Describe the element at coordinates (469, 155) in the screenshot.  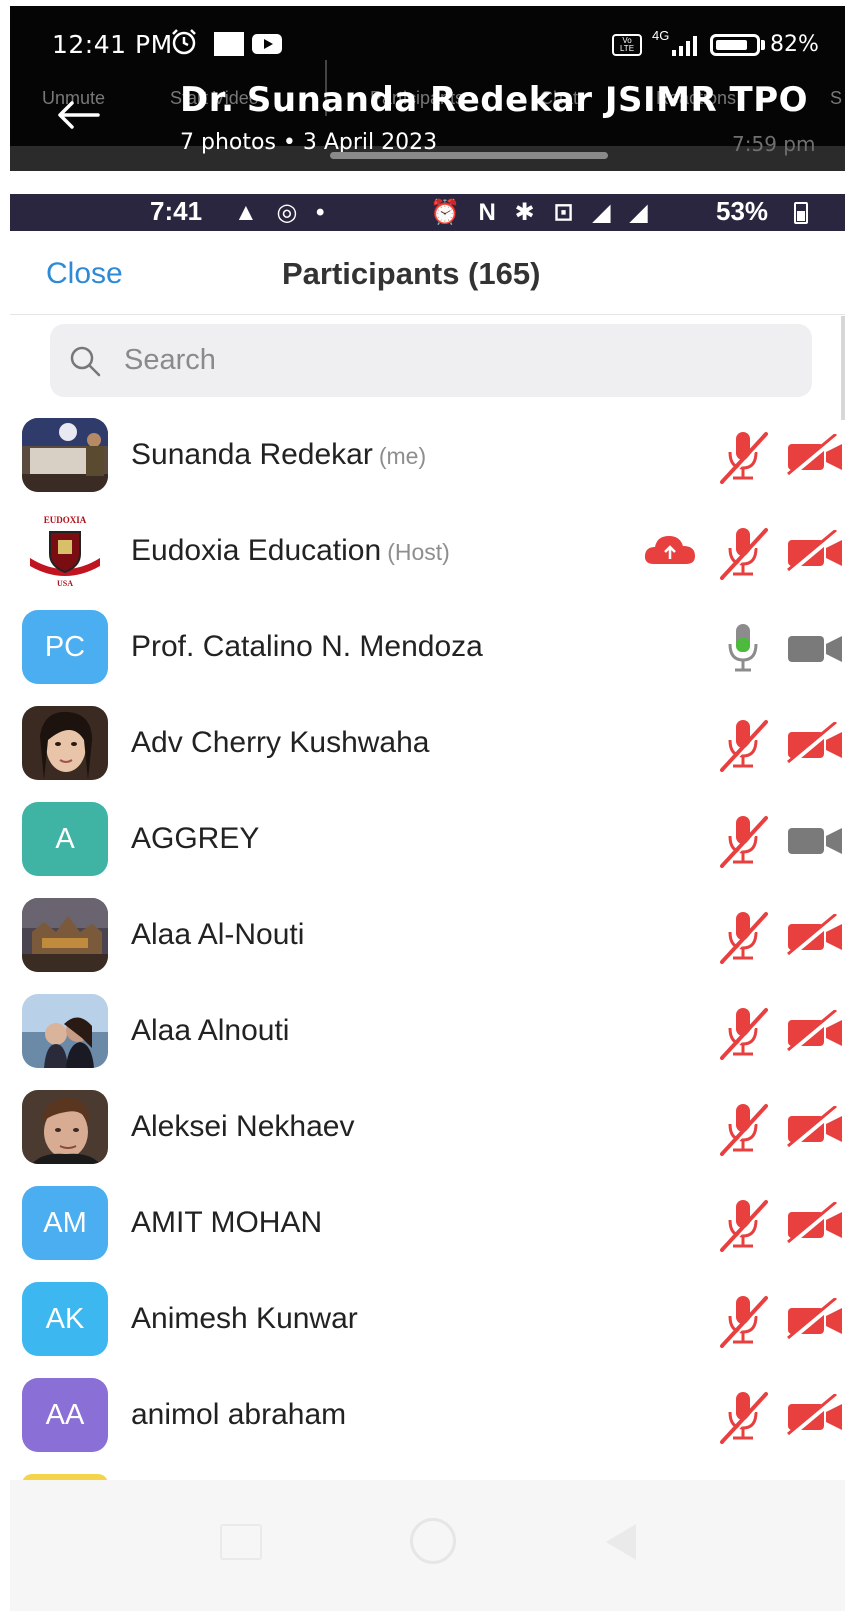
I see `drag-handle` at that location.